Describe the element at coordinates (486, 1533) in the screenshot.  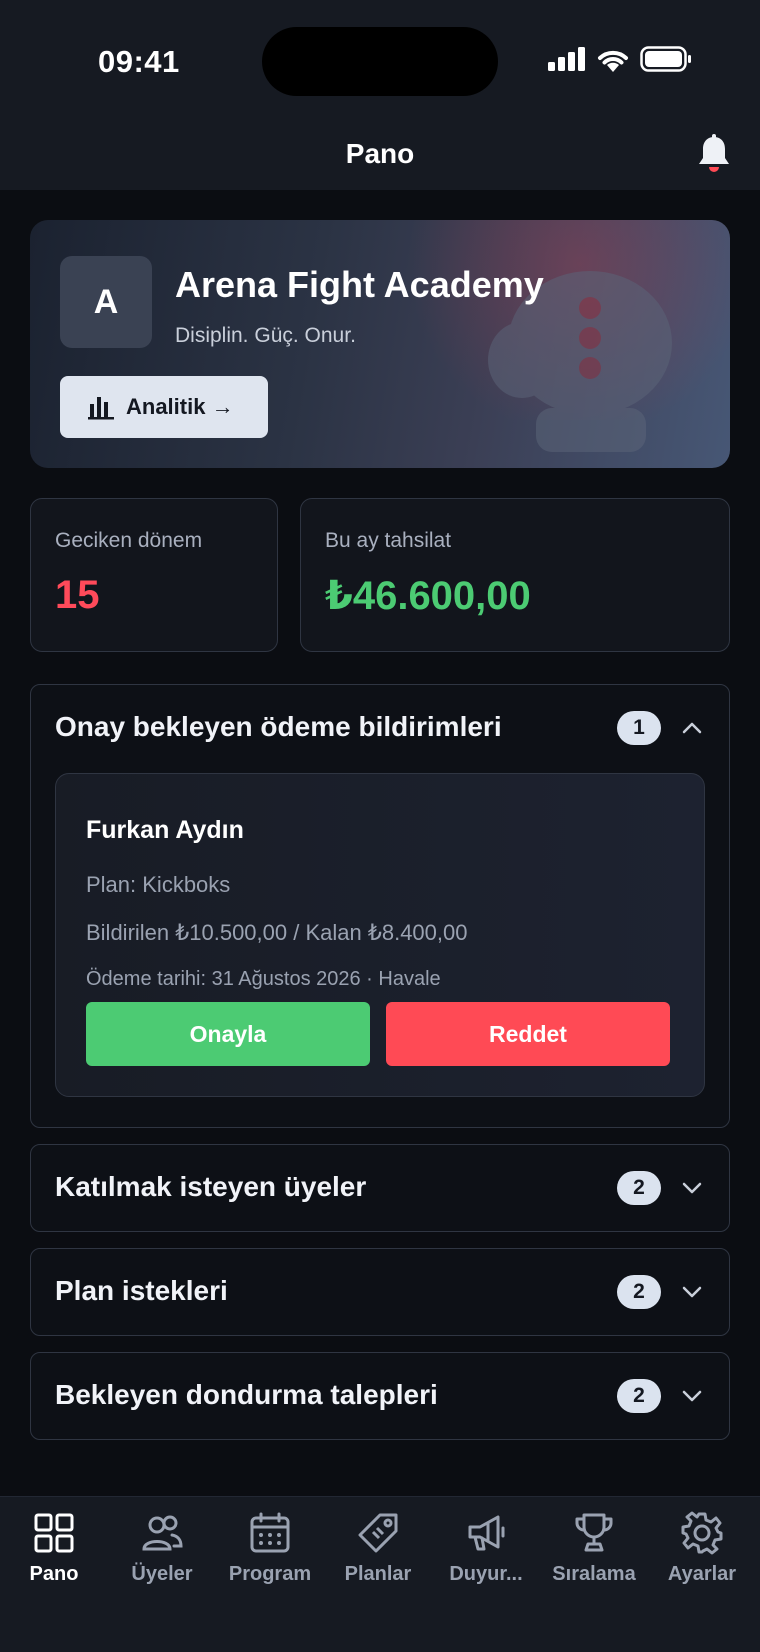
I see `megaphone-icon` at that location.